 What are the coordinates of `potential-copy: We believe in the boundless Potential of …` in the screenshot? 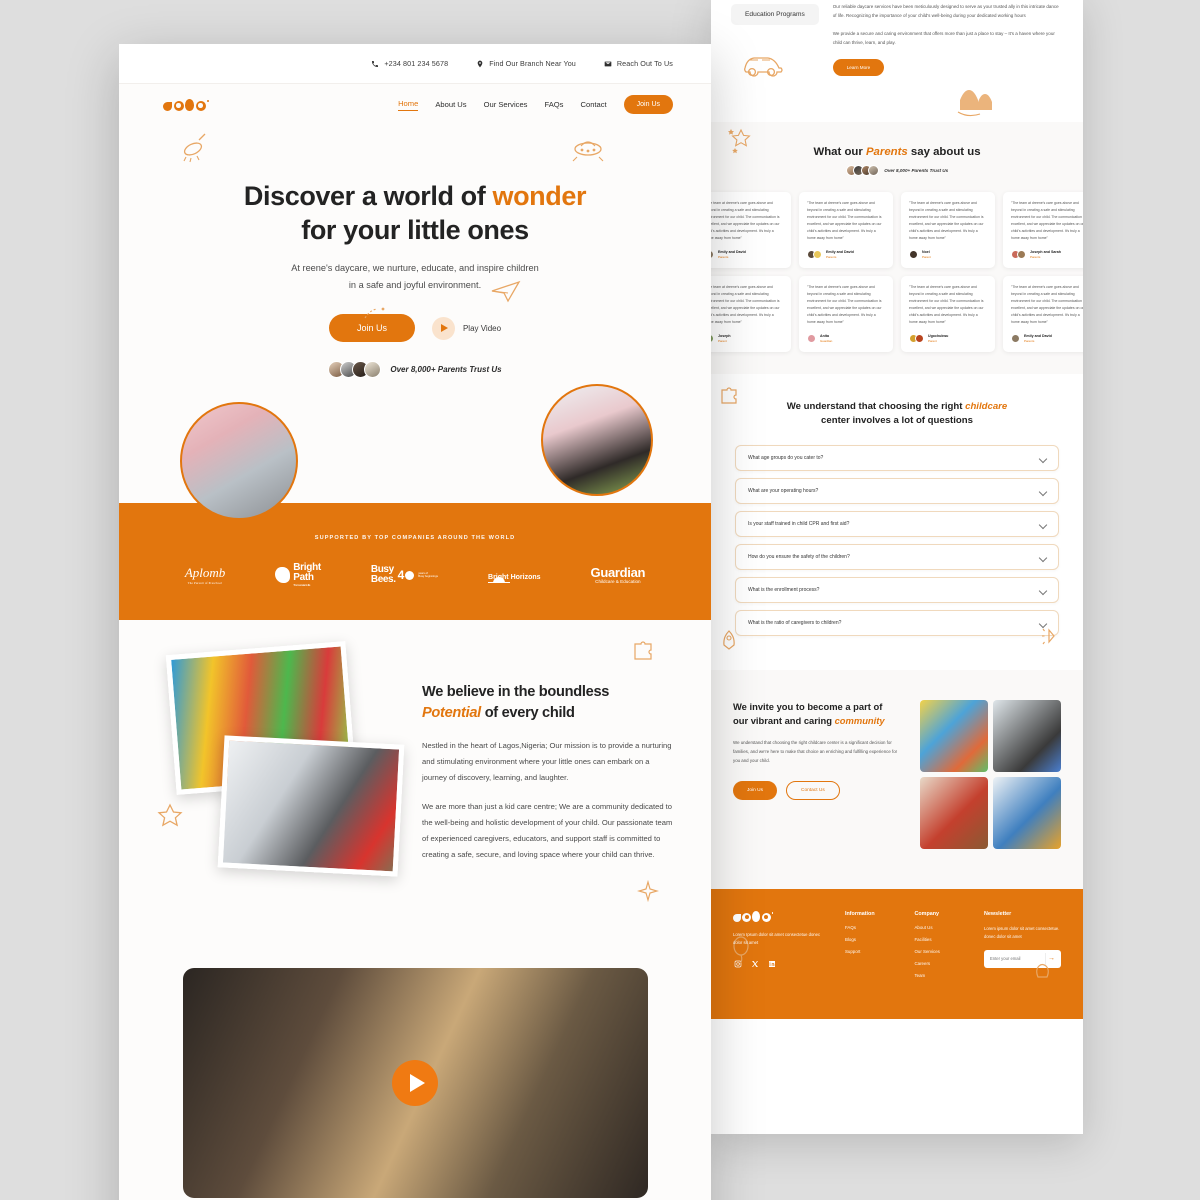 It's located at (548, 772).